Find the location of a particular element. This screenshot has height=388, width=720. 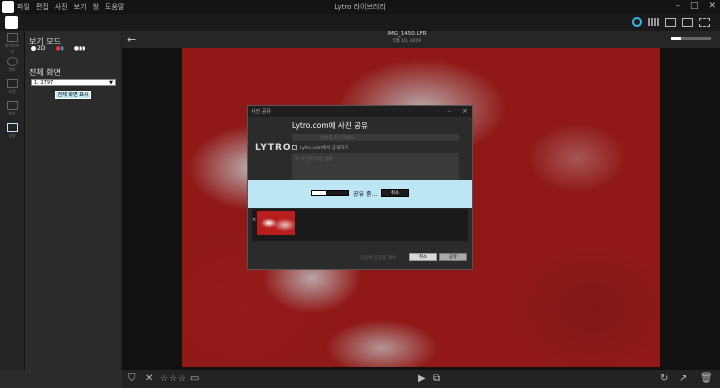

bottom-bar-left is located at coordinates (61, 379).